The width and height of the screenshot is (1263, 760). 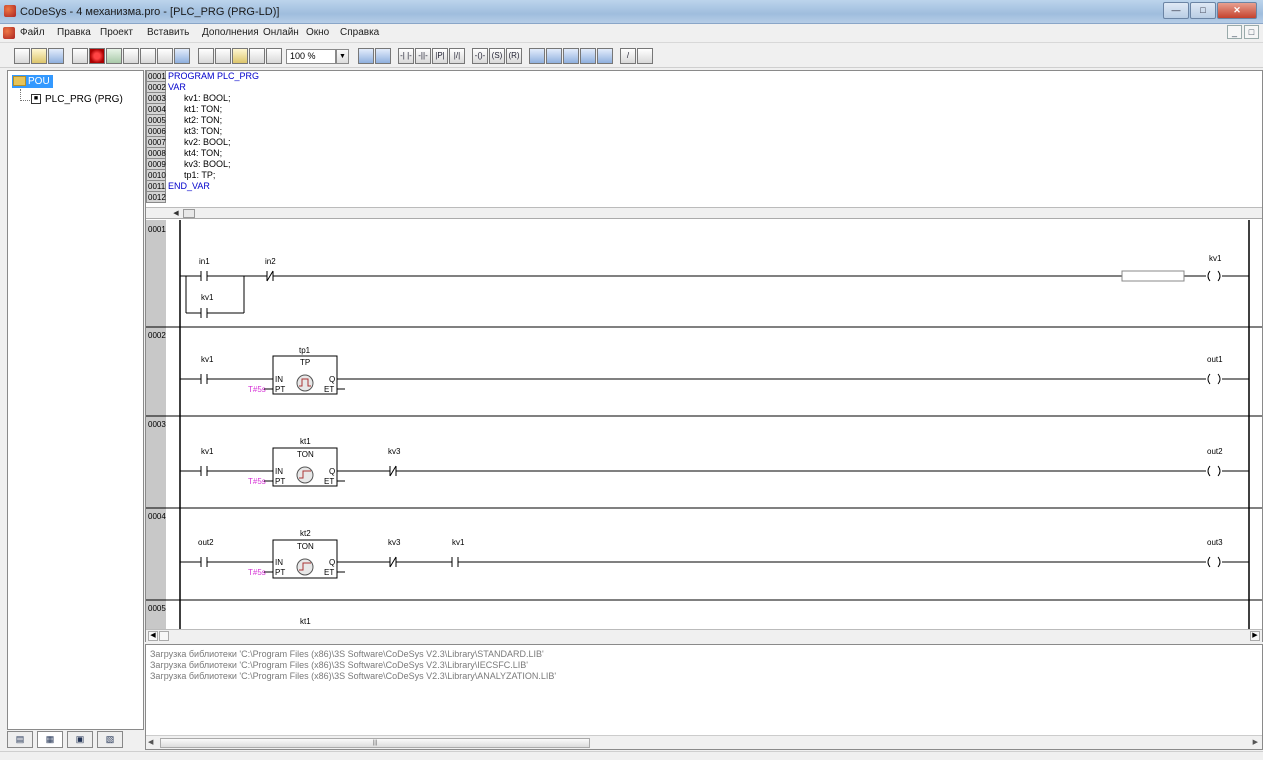 I want to click on mdi-restore-button: □, so click(x=1251, y=32).